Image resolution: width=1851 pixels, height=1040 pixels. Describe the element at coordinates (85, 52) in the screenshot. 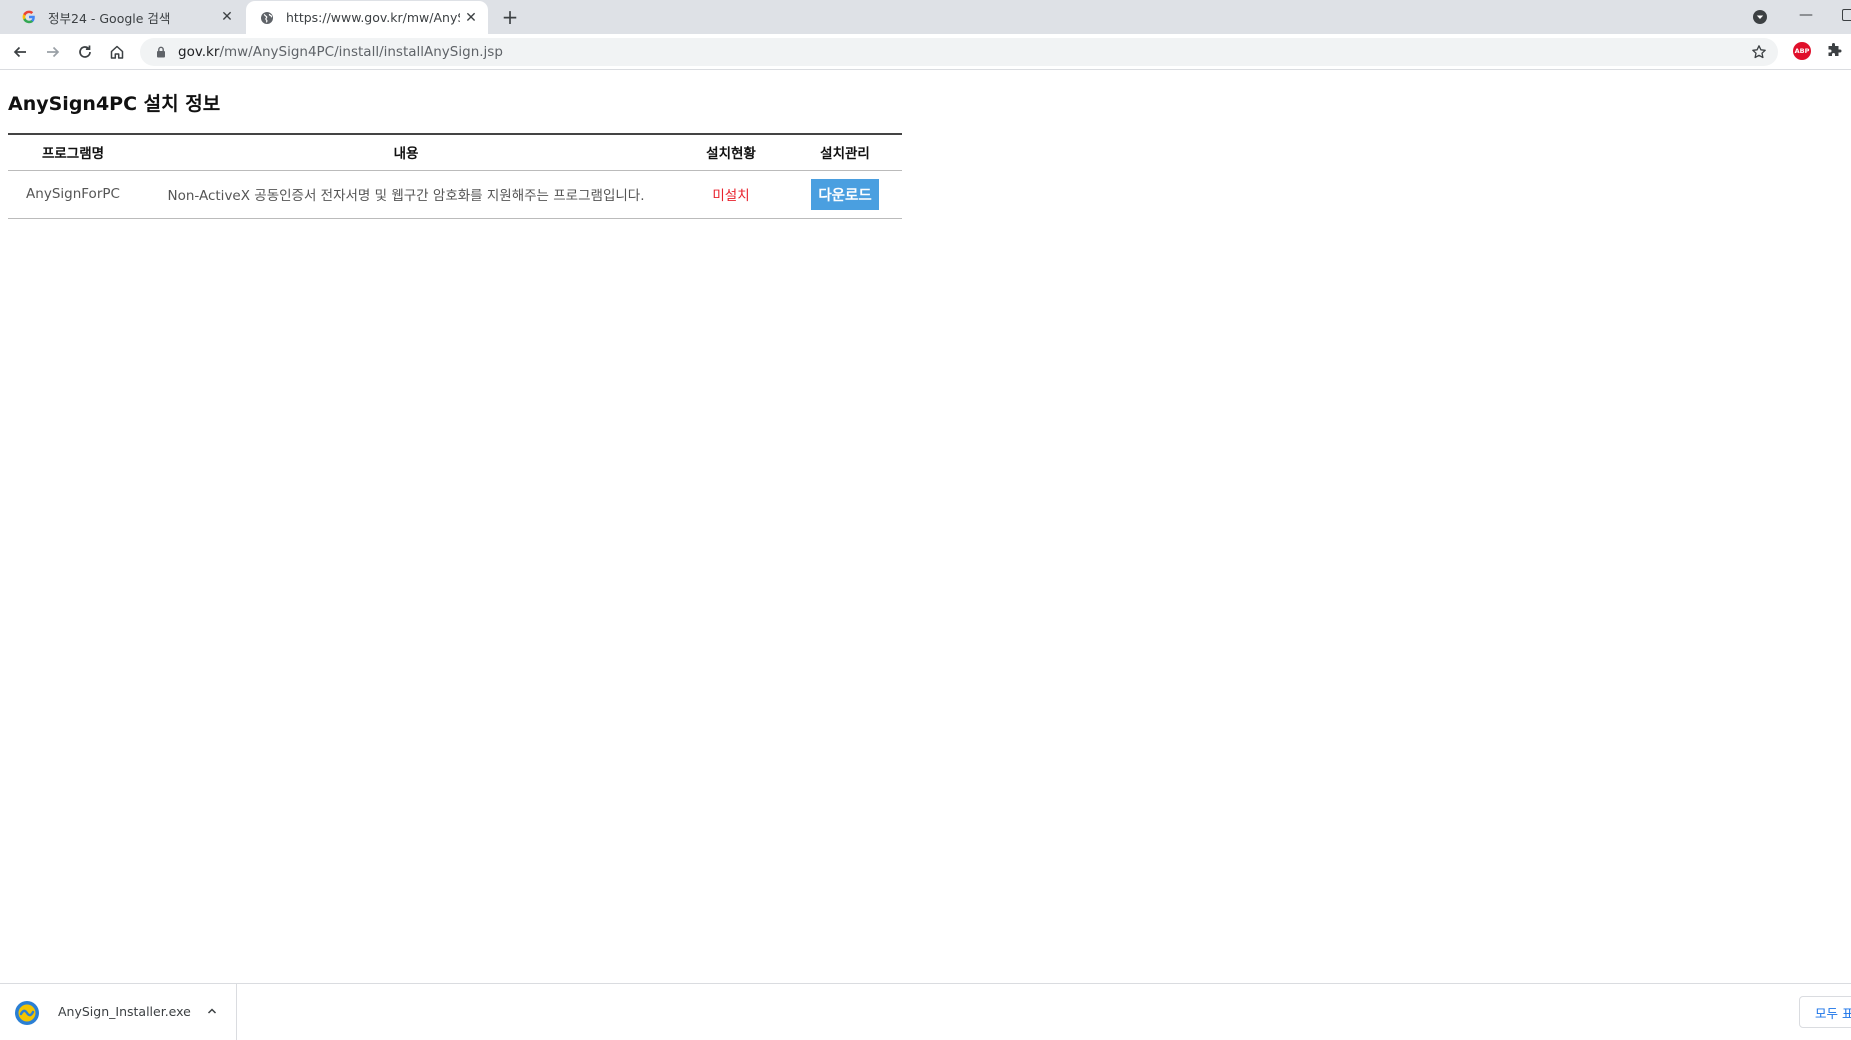

I see `reload-icon` at that location.